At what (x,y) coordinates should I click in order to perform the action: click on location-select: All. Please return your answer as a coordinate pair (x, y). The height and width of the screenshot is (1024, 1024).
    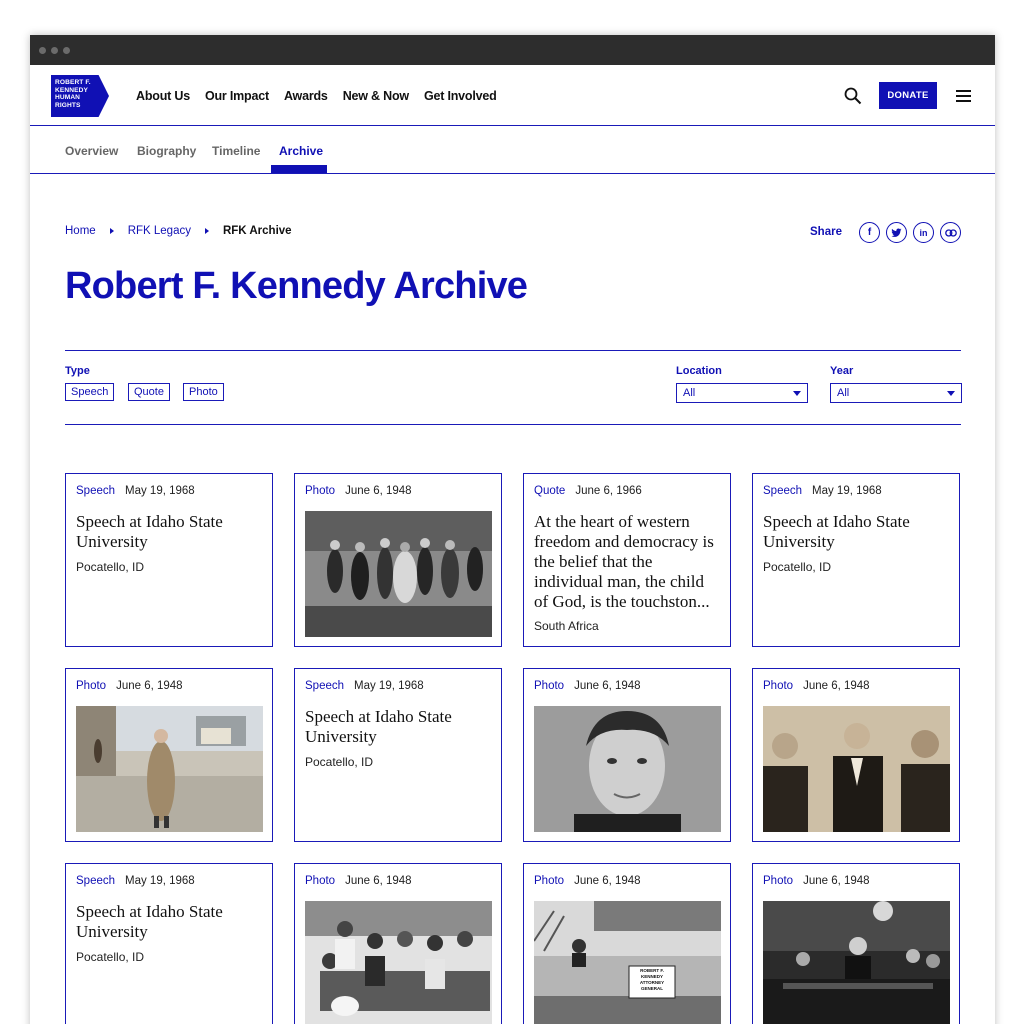
    Looking at the image, I should click on (742, 393).